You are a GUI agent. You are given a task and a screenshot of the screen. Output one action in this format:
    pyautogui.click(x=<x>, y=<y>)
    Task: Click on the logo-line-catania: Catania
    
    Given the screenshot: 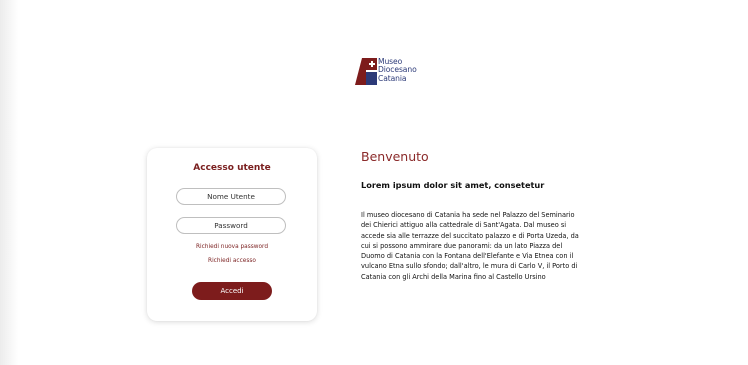 What is the action you would take?
    pyautogui.click(x=392, y=78)
    